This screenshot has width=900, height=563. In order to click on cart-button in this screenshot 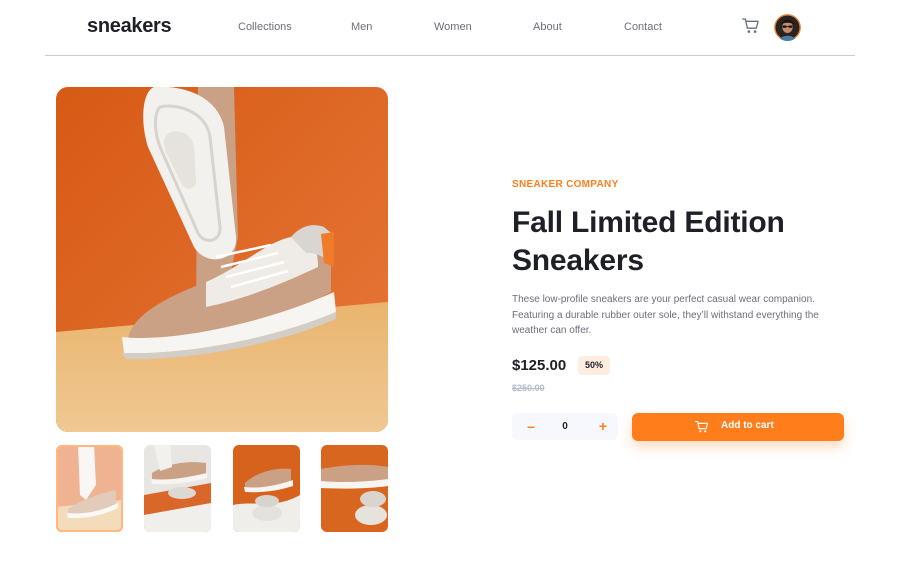, I will do `click(751, 26)`.